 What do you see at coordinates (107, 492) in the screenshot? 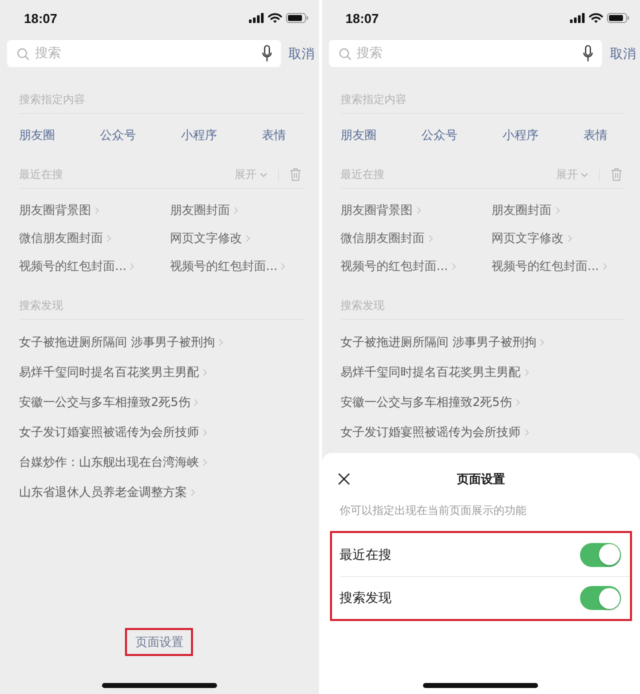
I see `trending-search-item: 山东省退休人员养老金调整方案` at bounding box center [107, 492].